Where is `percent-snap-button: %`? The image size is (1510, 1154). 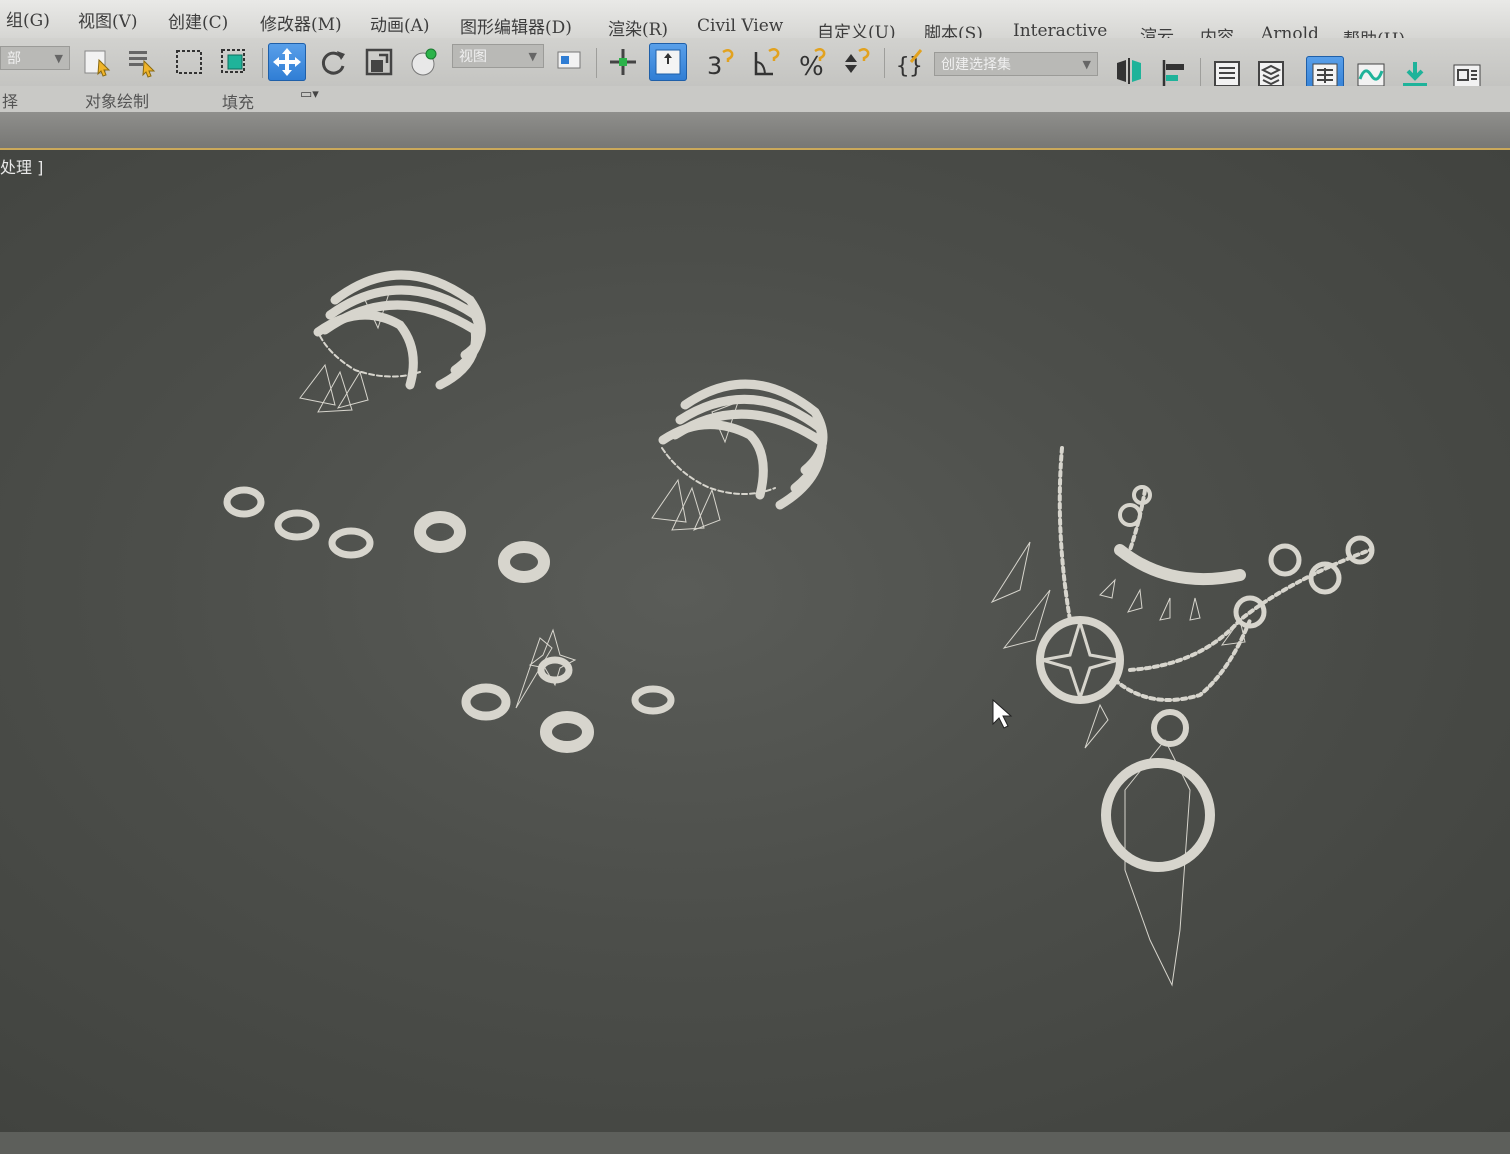 percent-snap-button: % is located at coordinates (813, 62).